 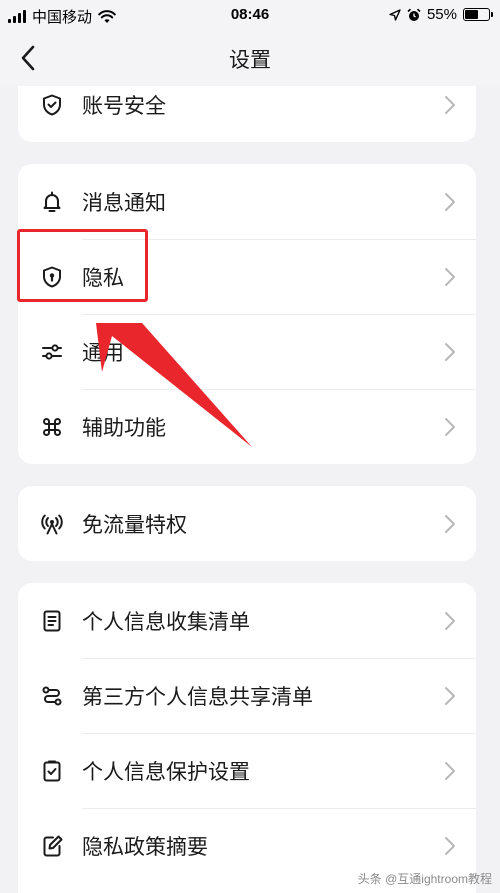 I want to click on page-title: 设置, so click(x=250, y=60).